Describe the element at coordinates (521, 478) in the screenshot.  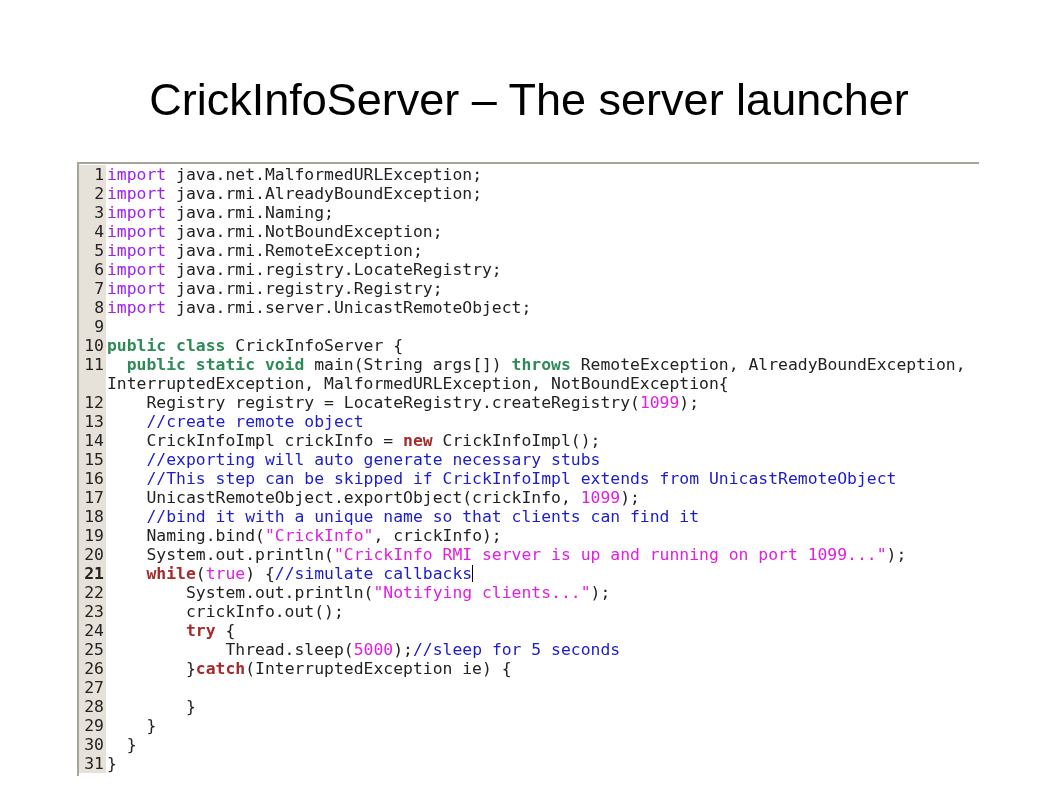
I see `code-line: //This step can be skipped if CrickInfoImpl extends from UnicastRemoteObject` at that location.